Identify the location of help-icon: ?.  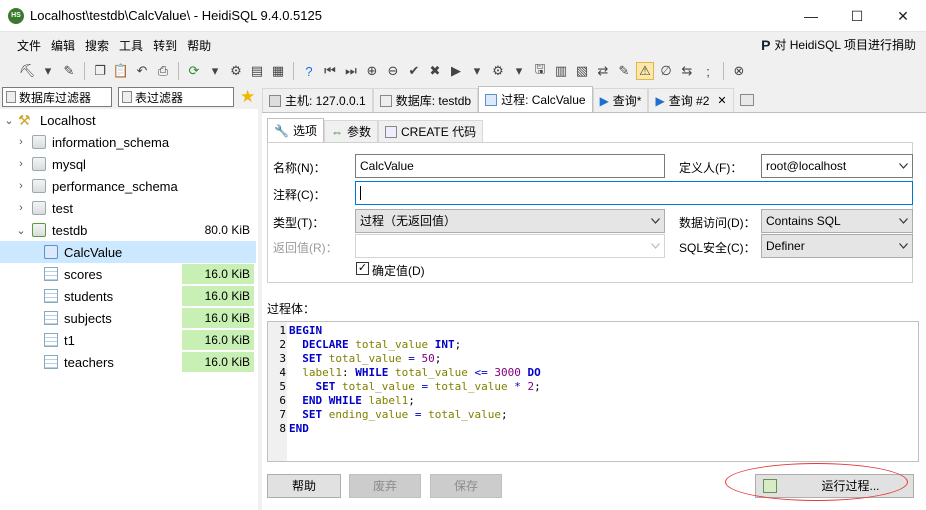
(309, 71).